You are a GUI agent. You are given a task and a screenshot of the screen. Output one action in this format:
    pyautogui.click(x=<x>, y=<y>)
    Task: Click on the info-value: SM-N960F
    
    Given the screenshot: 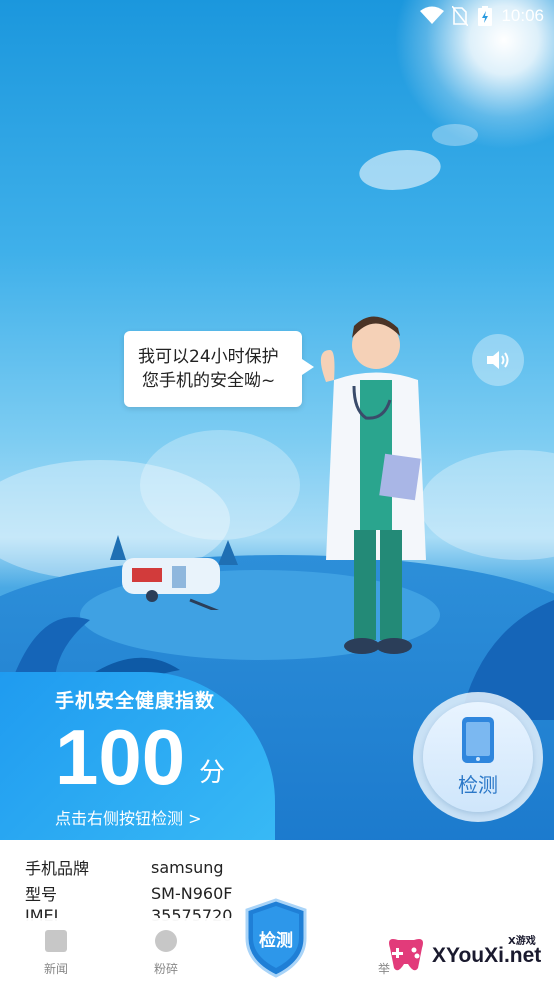 What is the action you would take?
    pyautogui.click(x=192, y=893)
    